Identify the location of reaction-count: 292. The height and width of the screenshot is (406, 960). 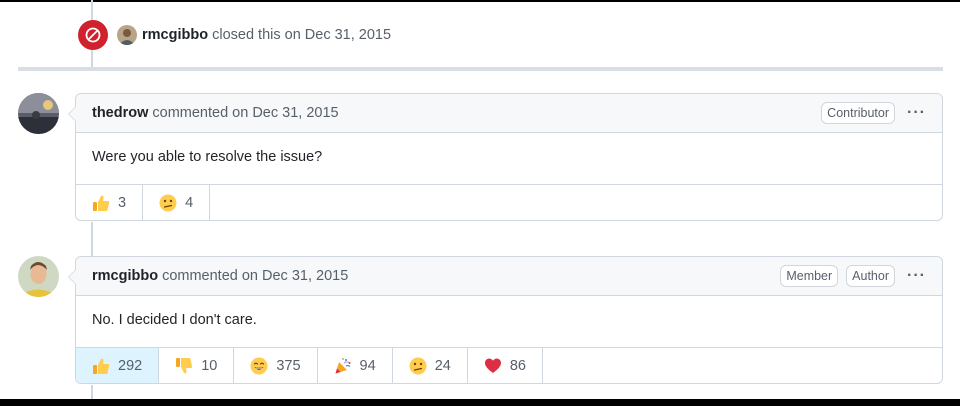
(130, 365).